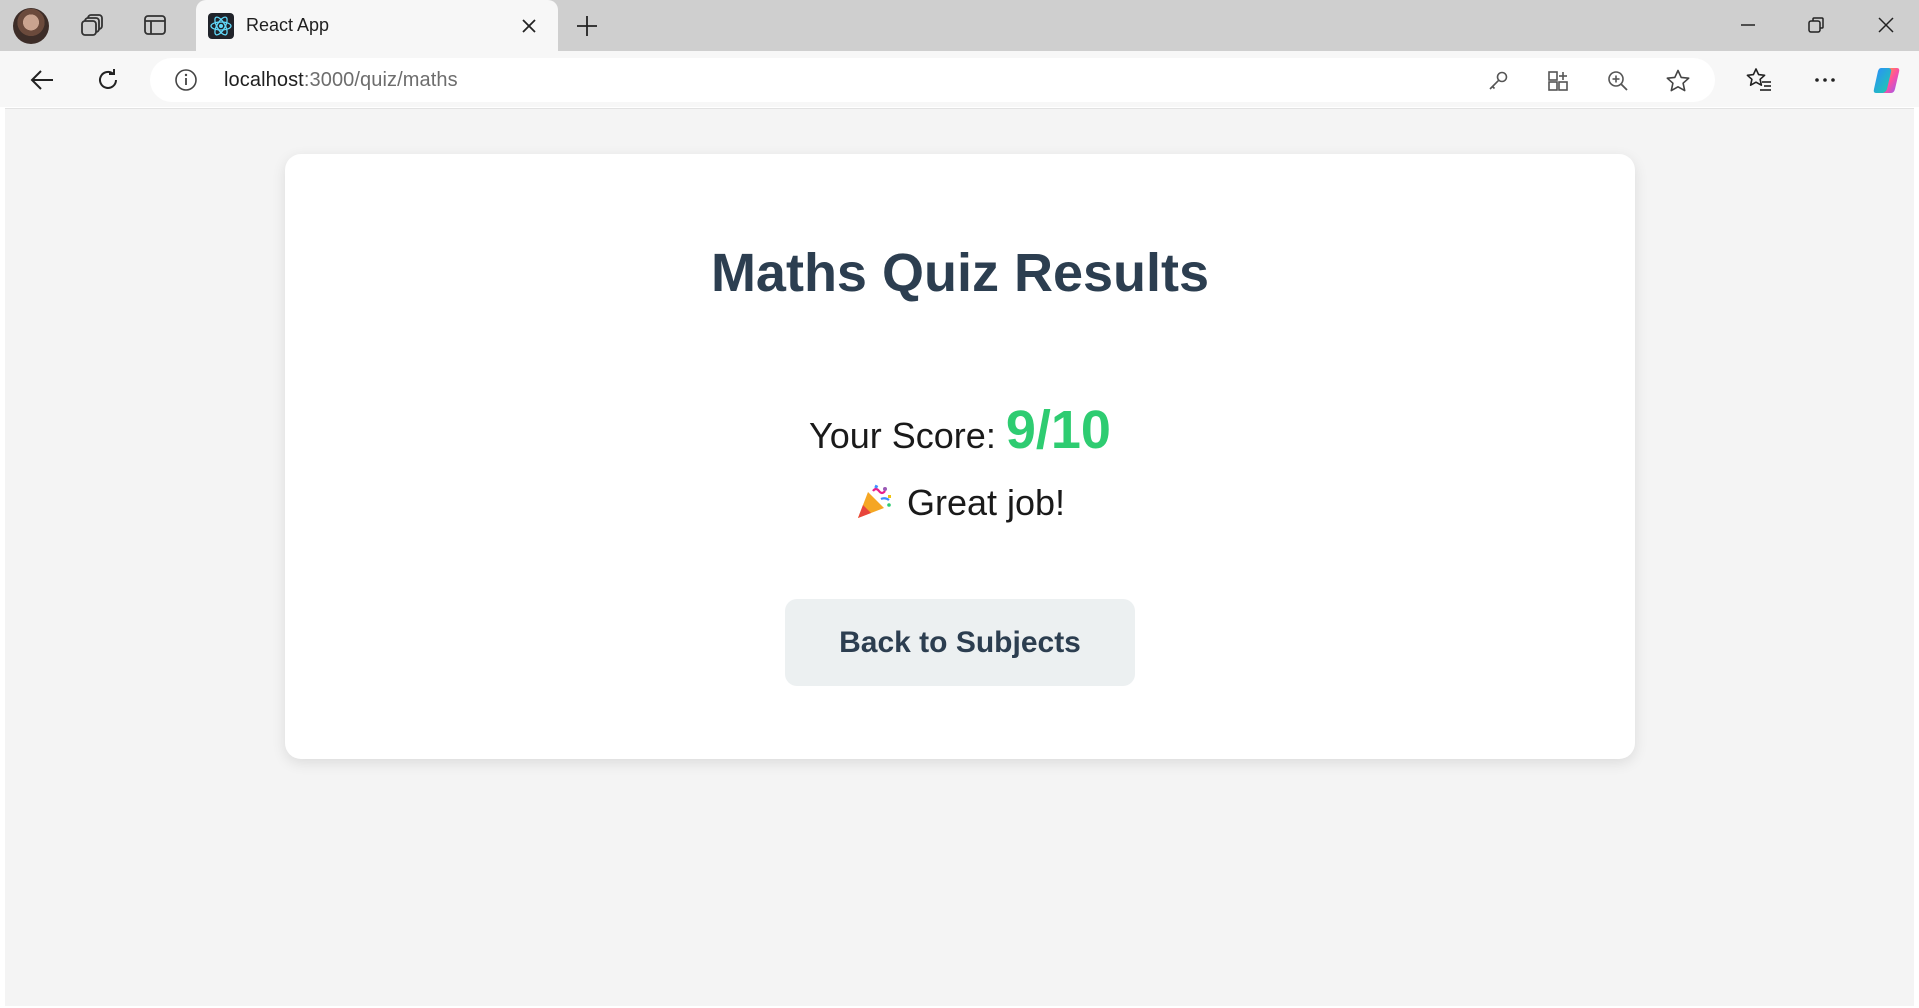  Describe the element at coordinates (932, 80) in the screenshot. I see `address-bar: localhost:3000/quiz/maths` at that location.